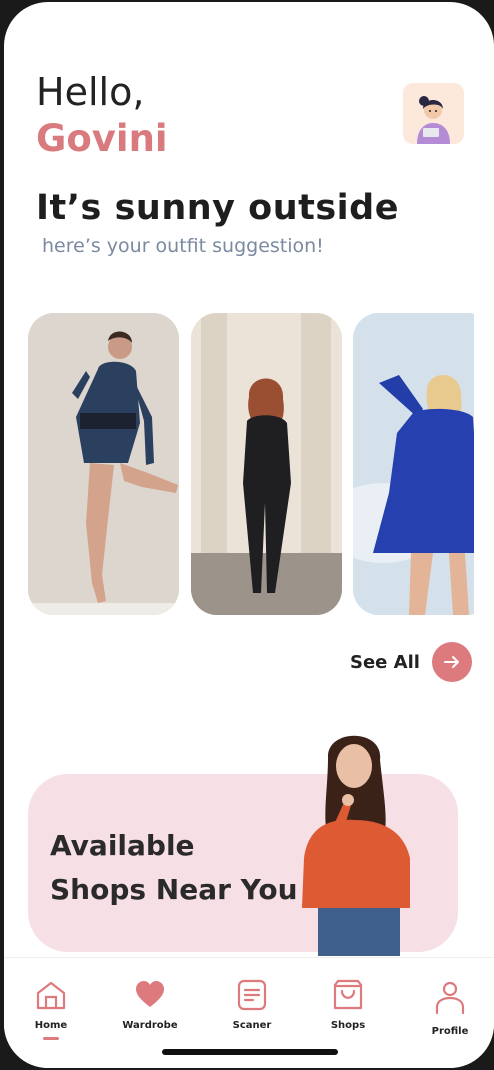 The width and height of the screenshot is (494, 1070). I want to click on see-all-link: See All, so click(385, 662).